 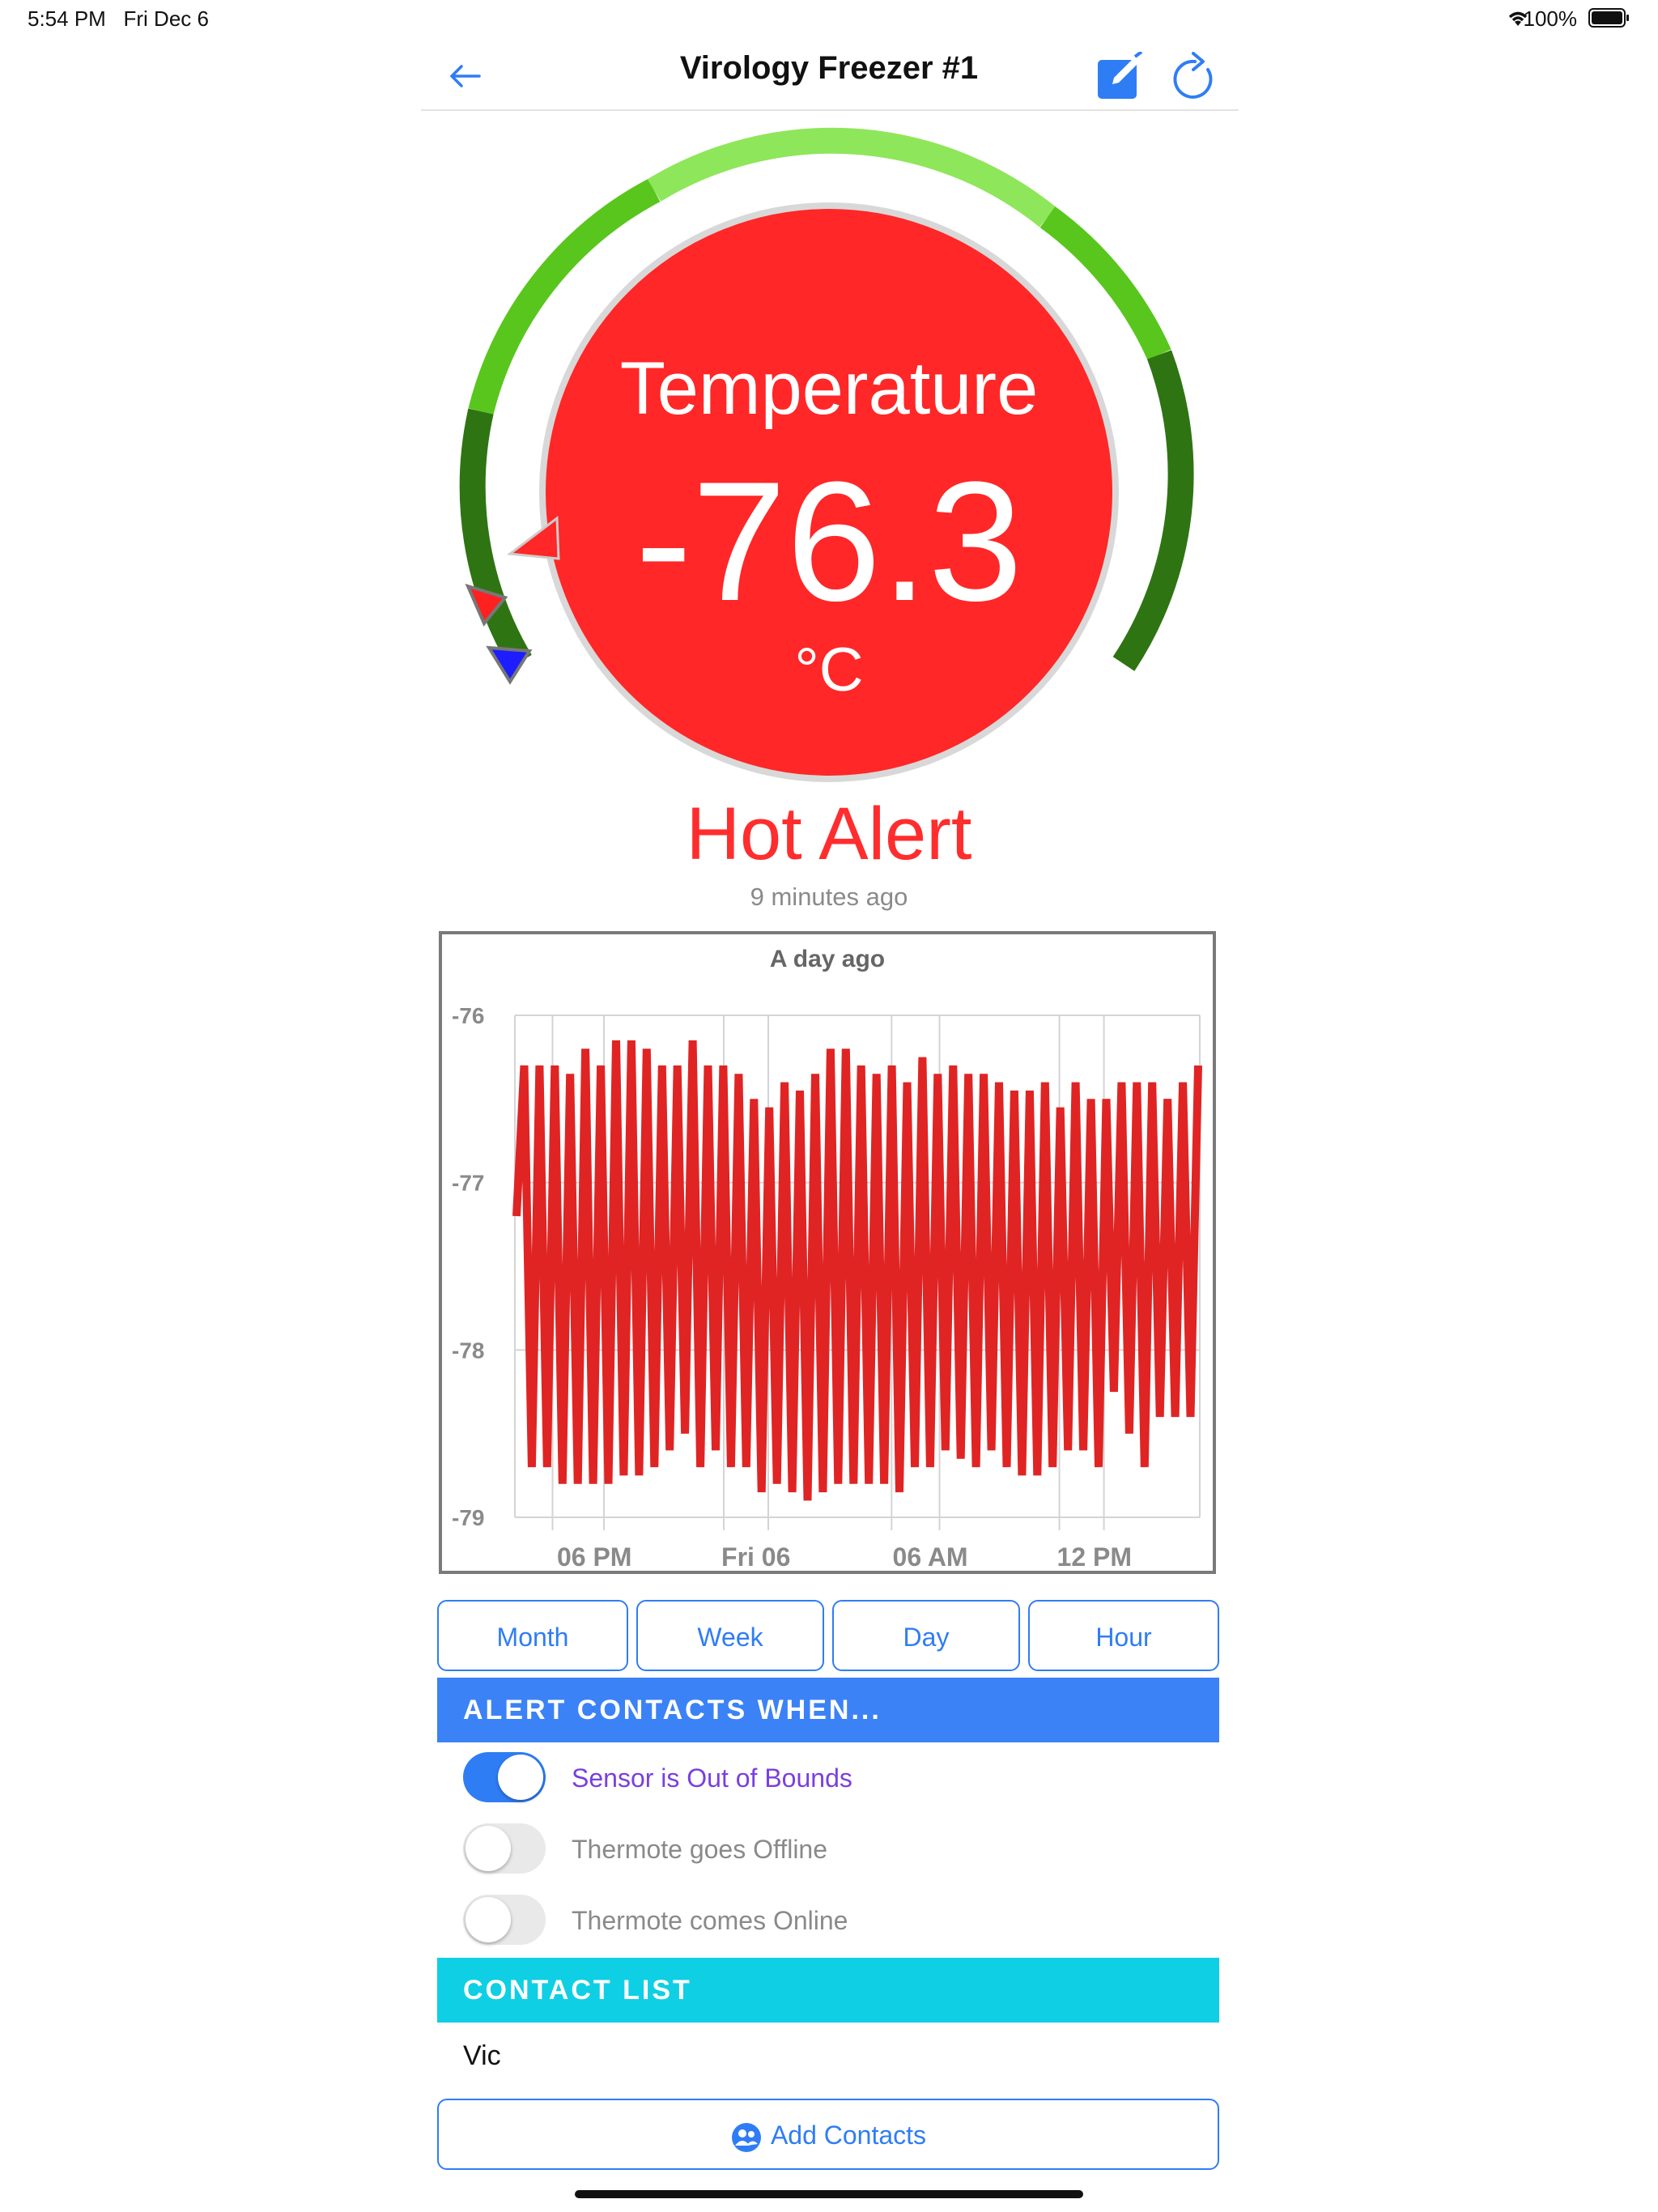 I want to click on toggle-label-online: Thermote comes Online, so click(x=710, y=1921).